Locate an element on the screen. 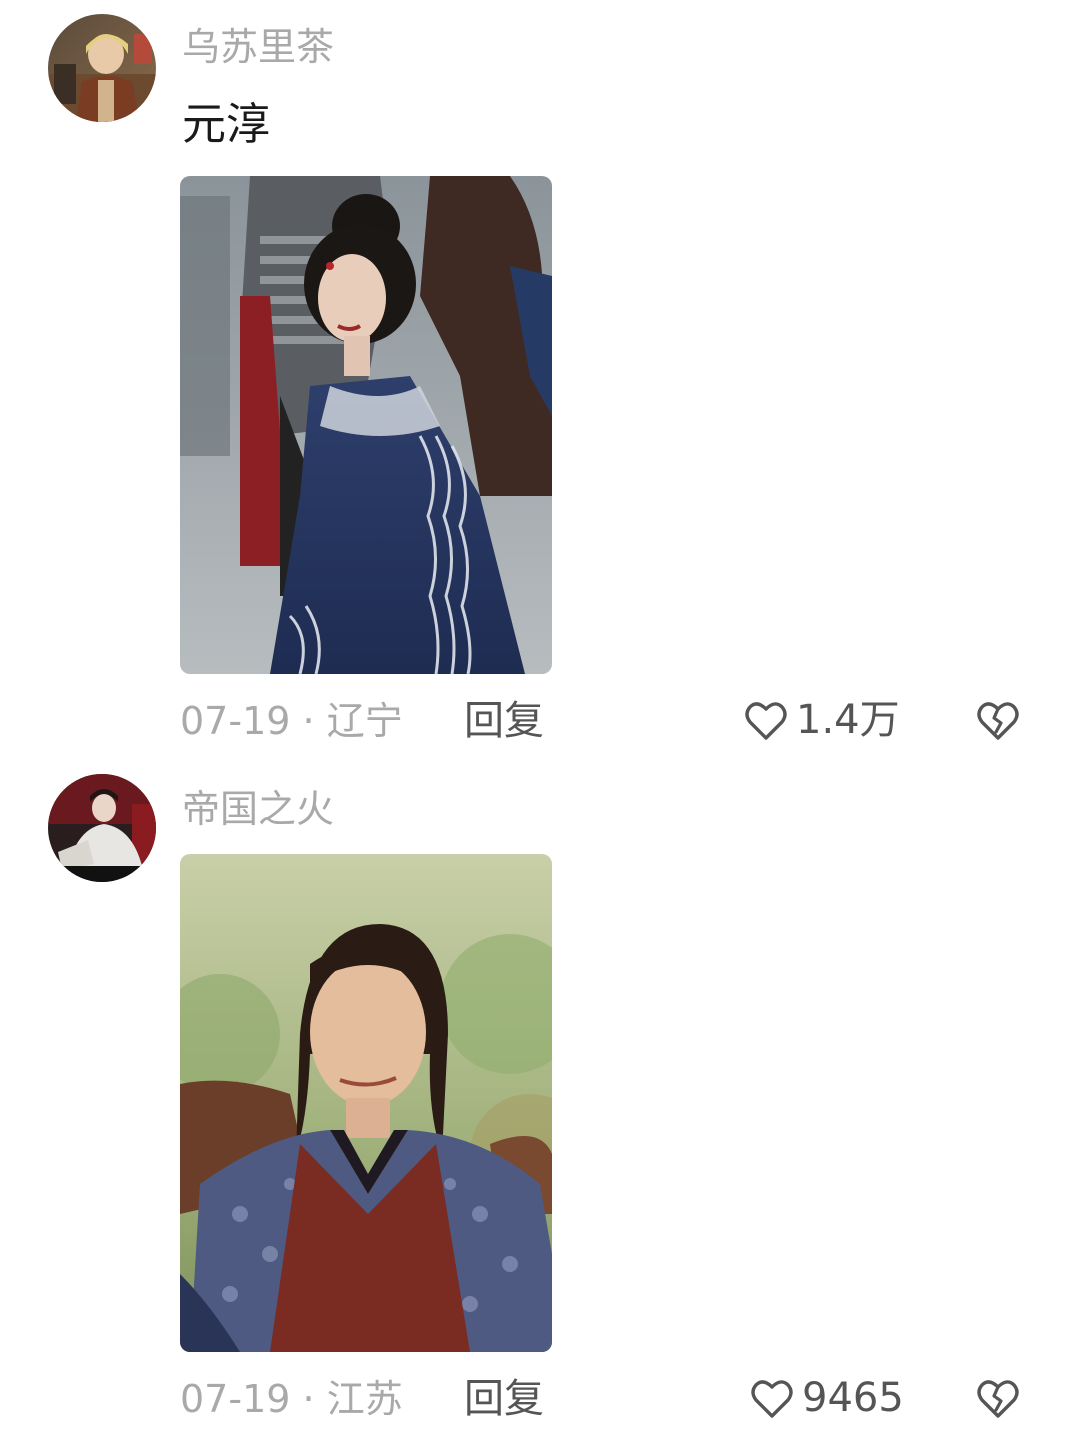 The image size is (1080, 1438). like-button: 9465 is located at coordinates (826, 1398).